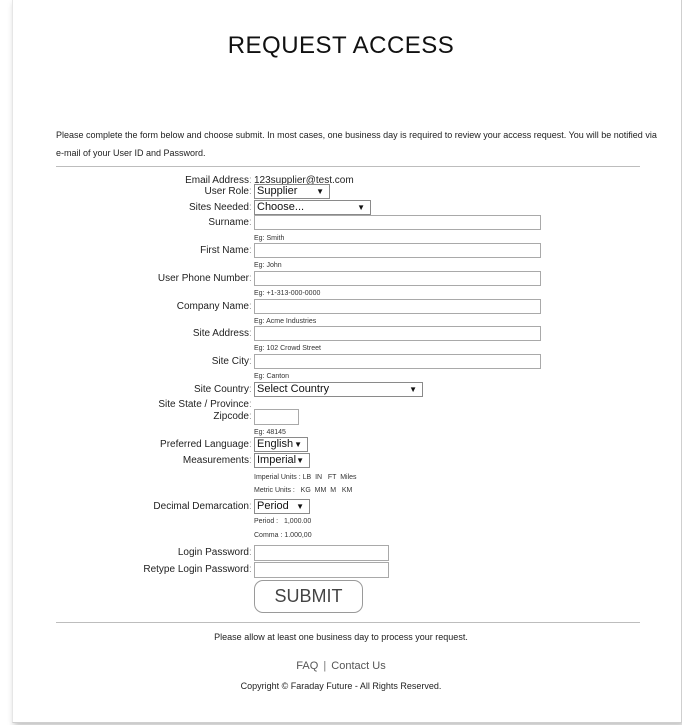  Describe the element at coordinates (341, 445) in the screenshot. I see `language-row: Preferred Language : English ▼` at that location.